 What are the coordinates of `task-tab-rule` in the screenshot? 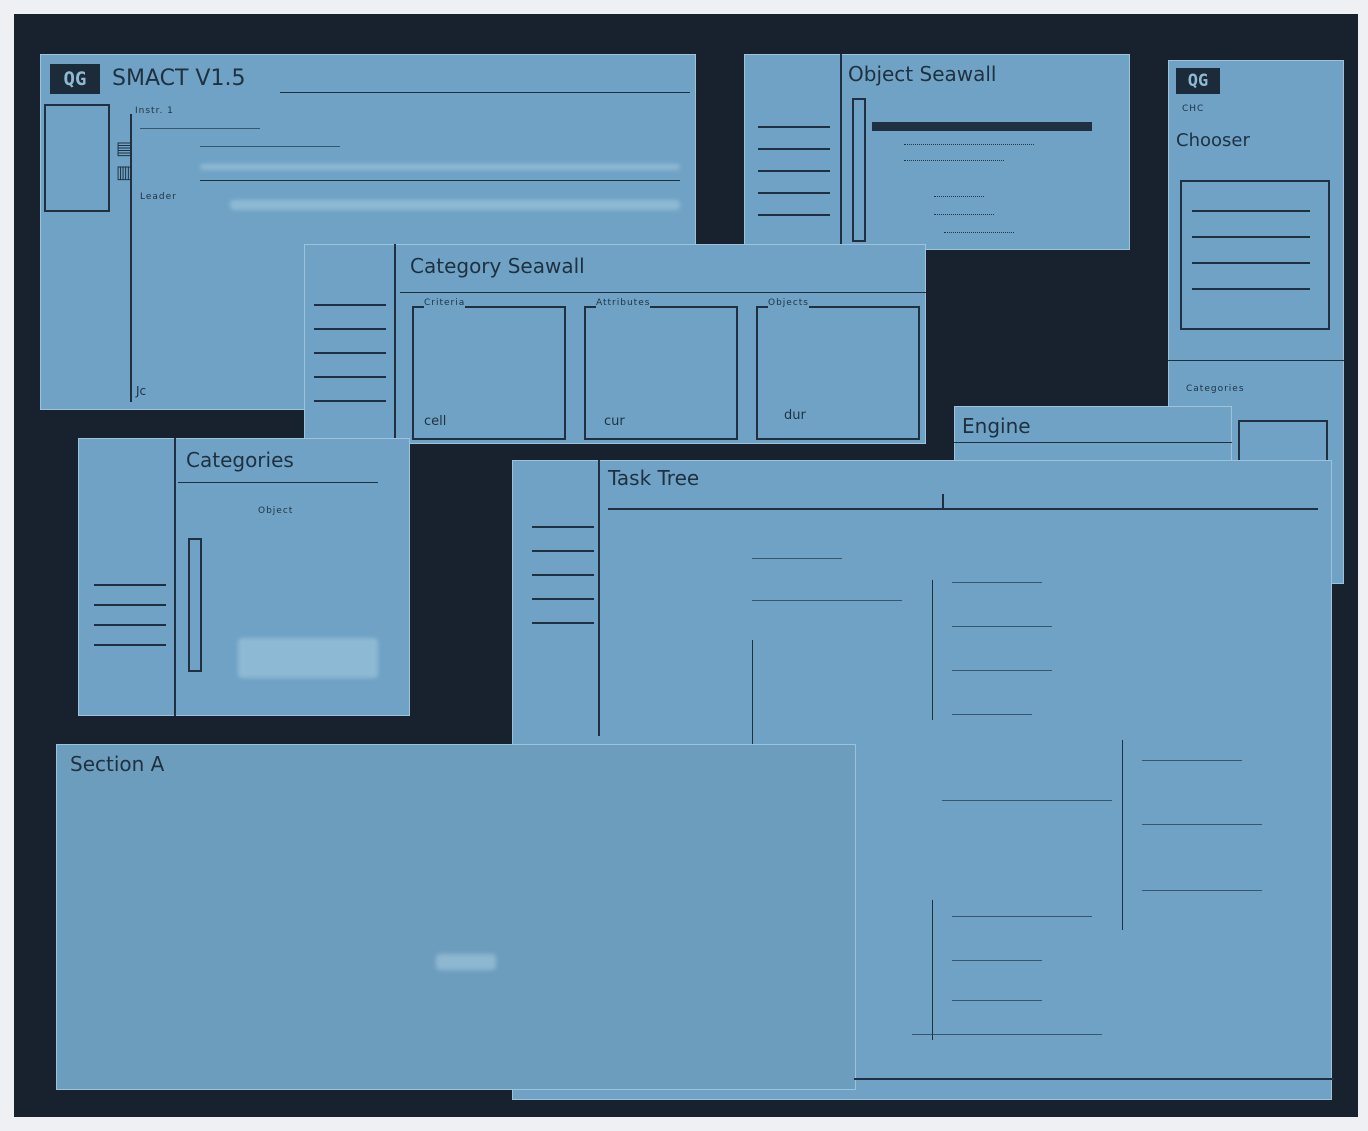 It's located at (963, 509).